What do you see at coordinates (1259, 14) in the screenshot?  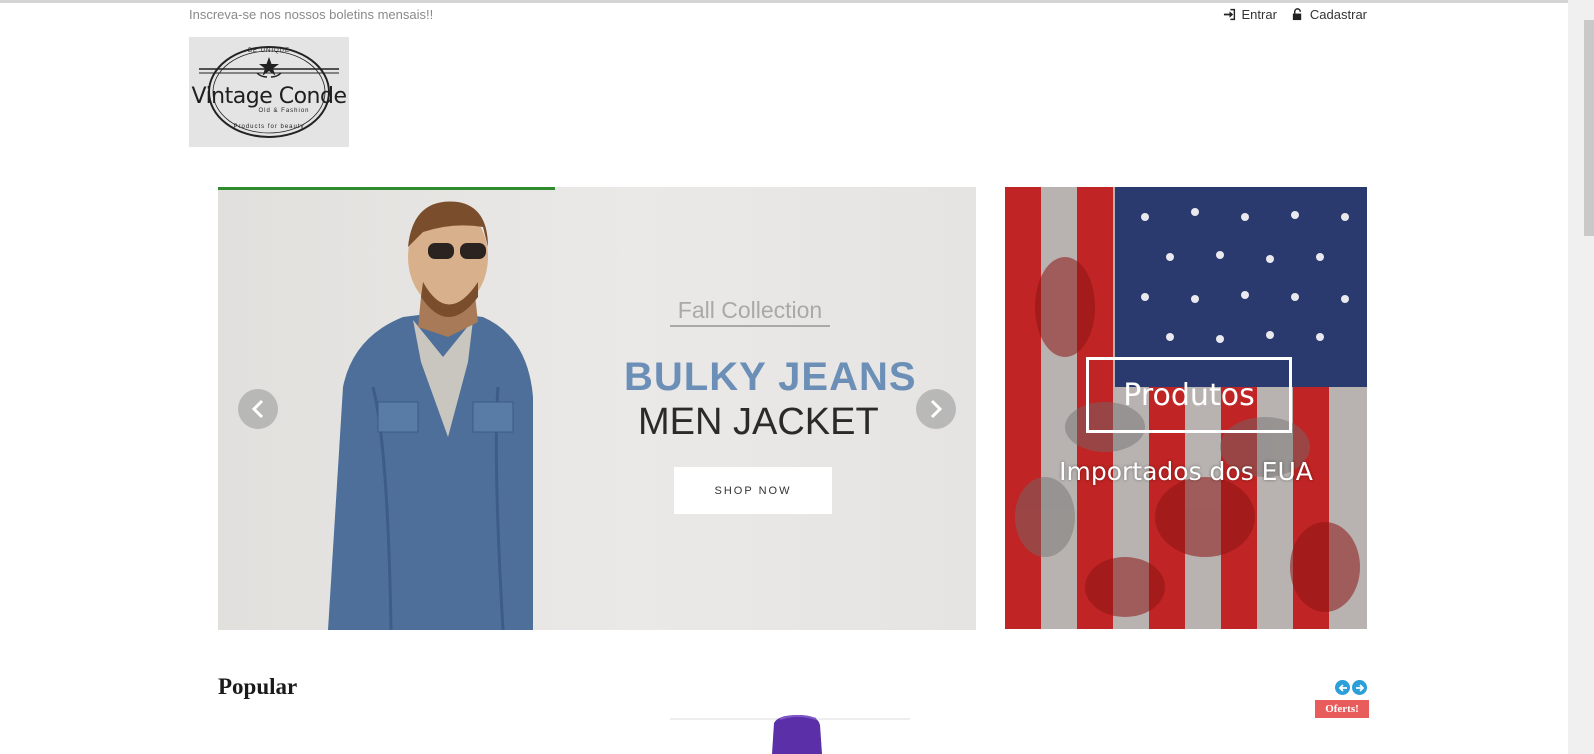 I see `login-label: Entrar` at bounding box center [1259, 14].